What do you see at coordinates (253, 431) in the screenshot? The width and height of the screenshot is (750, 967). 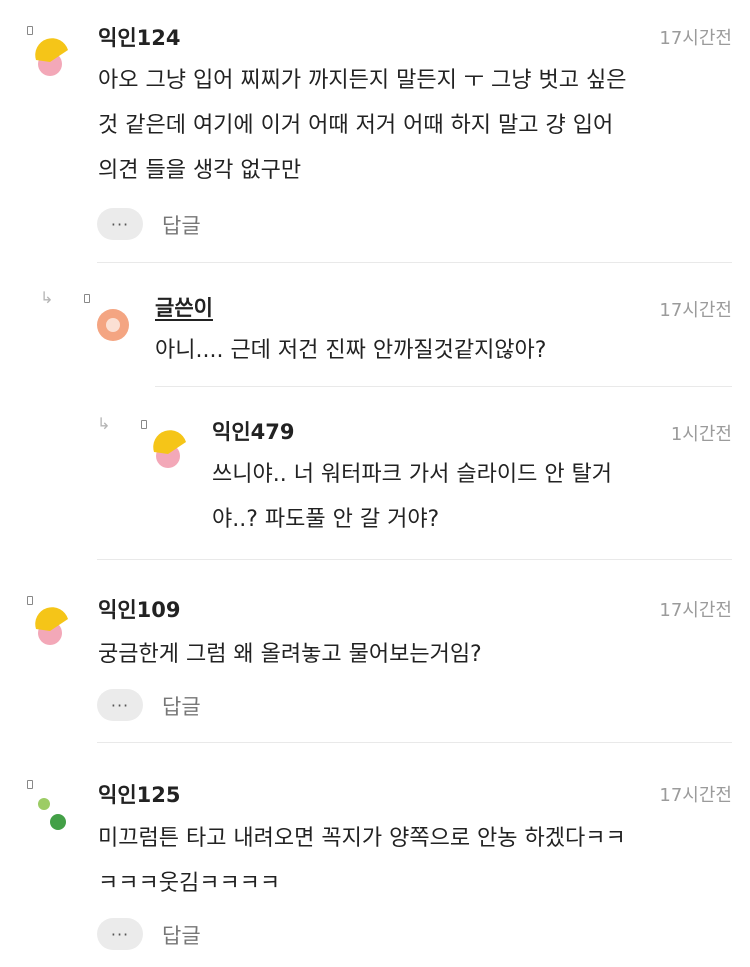 I see `reply-nickname: 익인479` at bounding box center [253, 431].